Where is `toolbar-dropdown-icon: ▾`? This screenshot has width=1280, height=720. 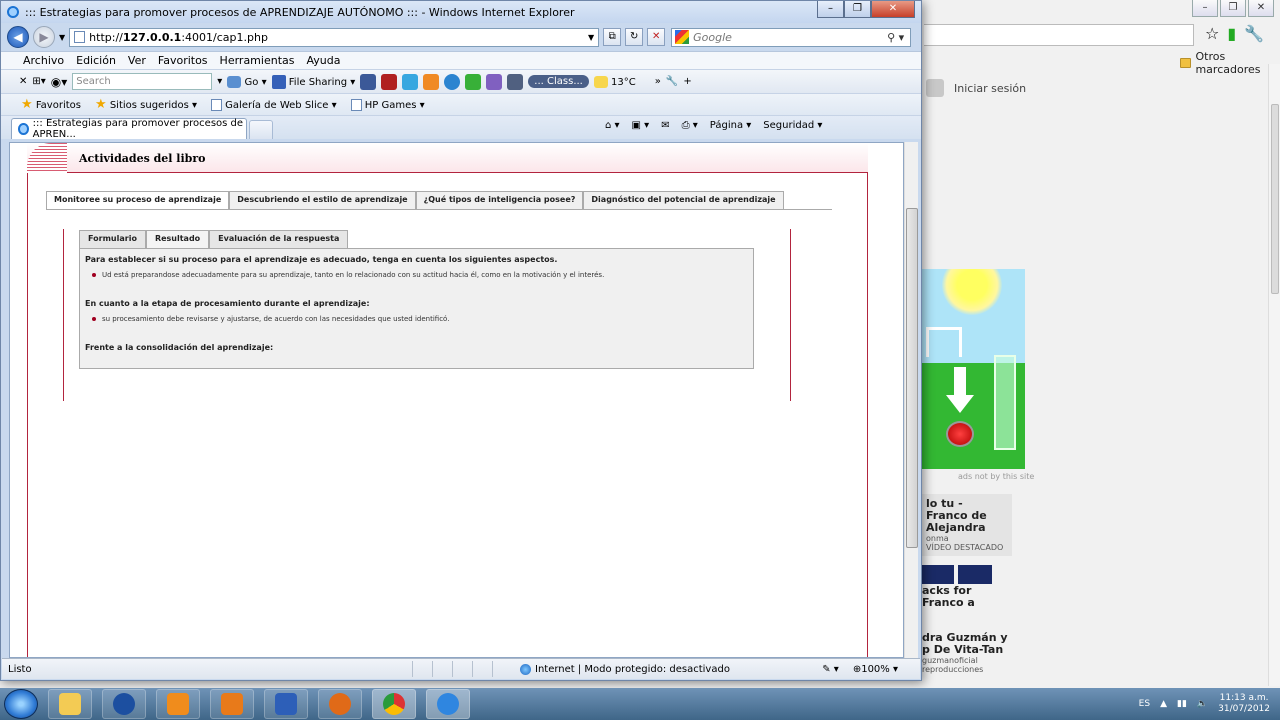
toolbar-dropdown-icon: ▾ is located at coordinates (219, 81).